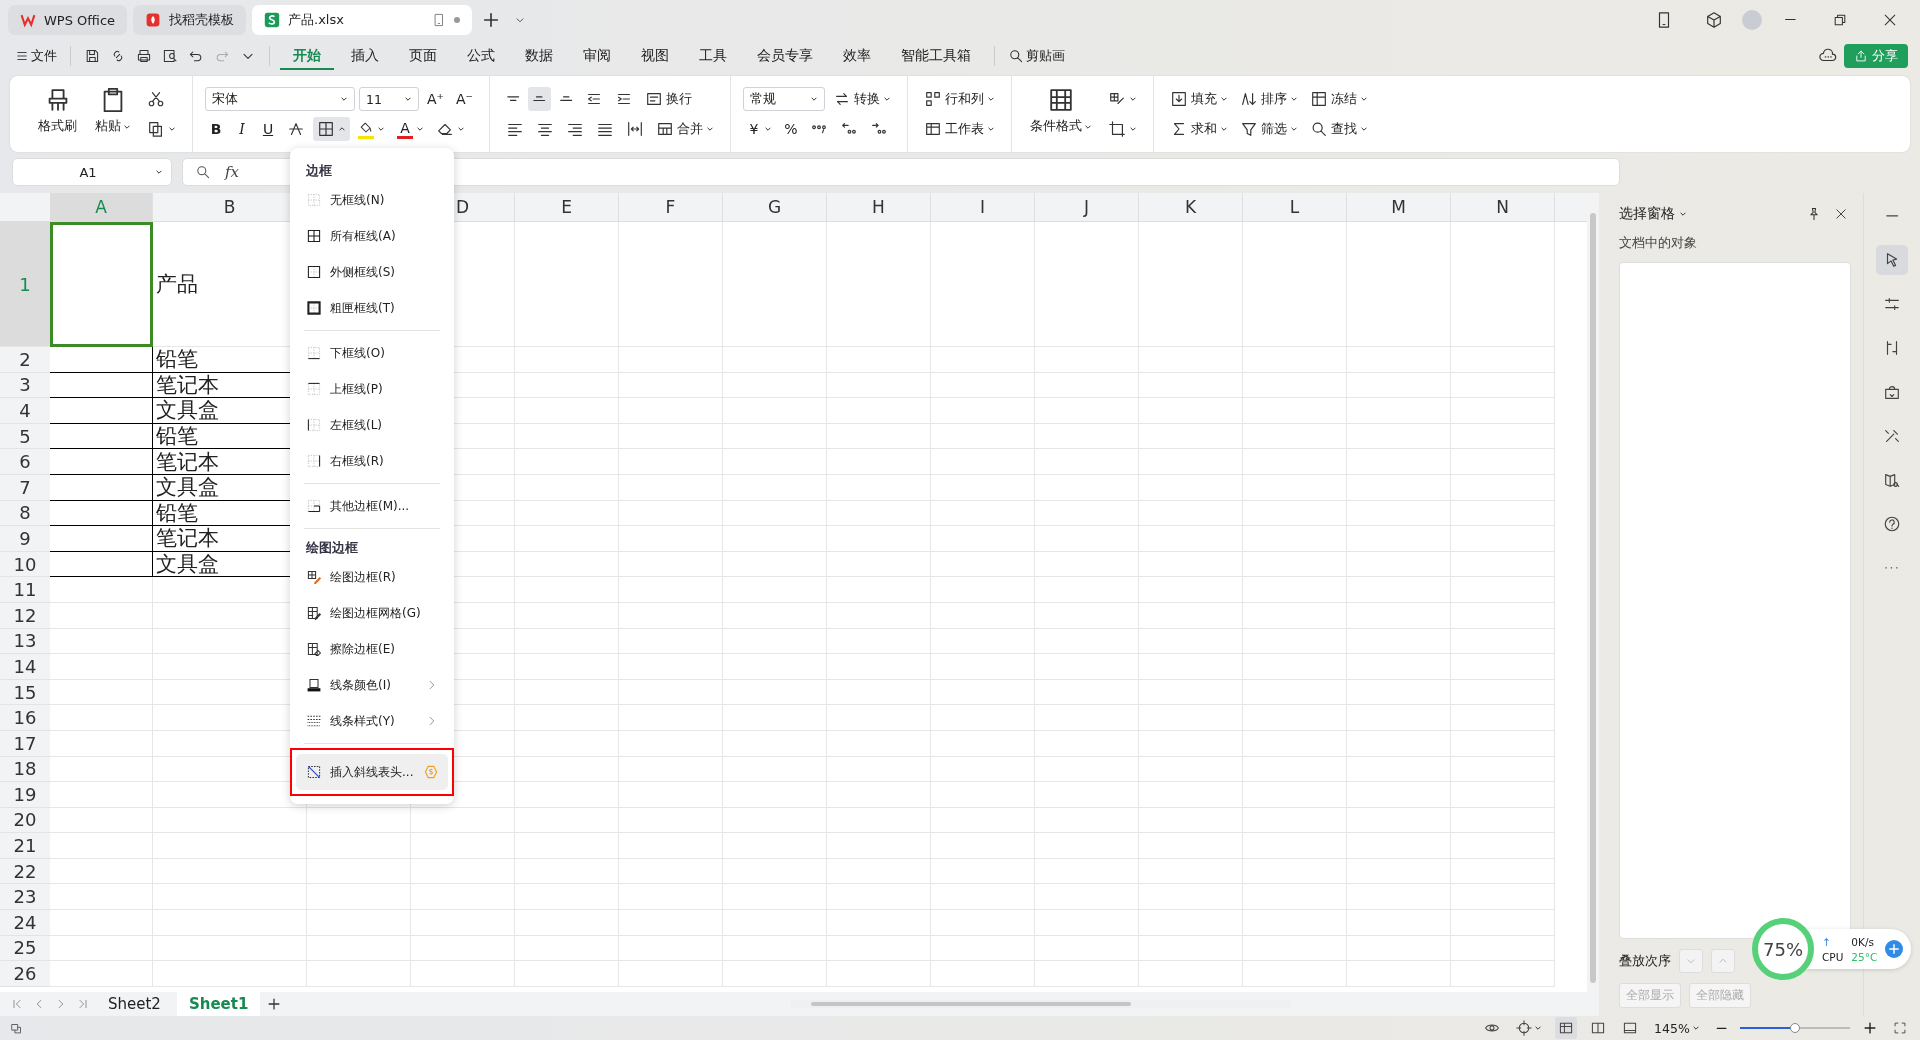  Describe the element at coordinates (1658, 243) in the screenshot. I see `pane-subtitle: 文档中的对象` at that location.